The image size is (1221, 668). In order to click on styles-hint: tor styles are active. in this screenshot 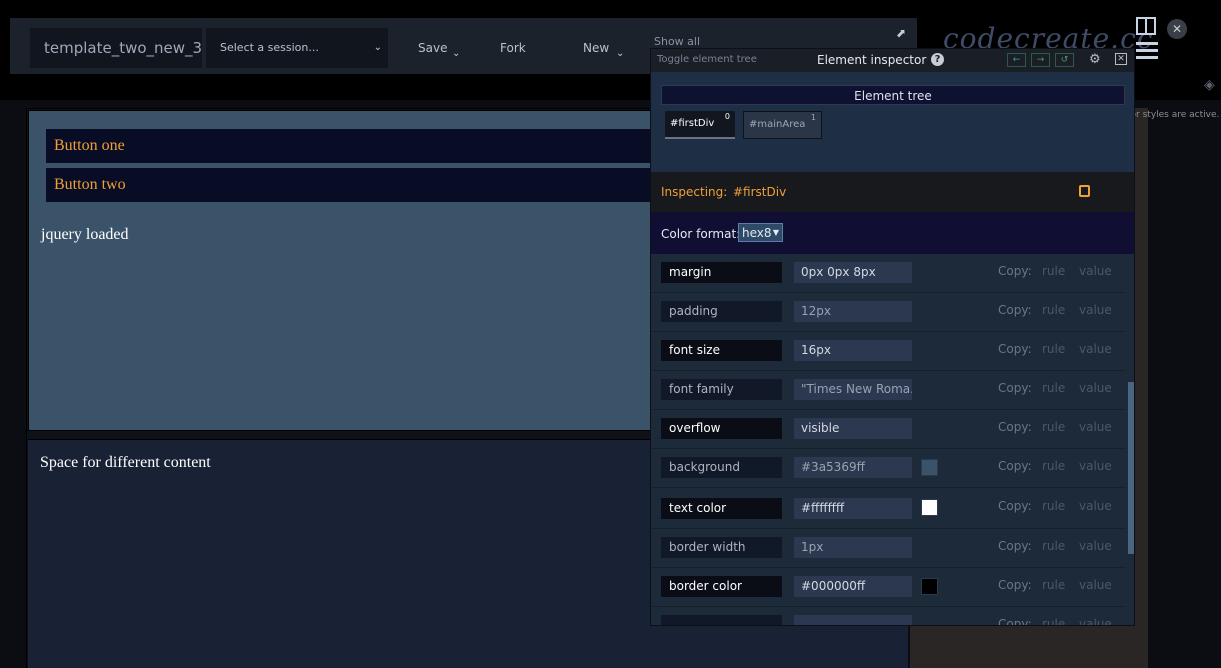, I will do `click(1173, 115)`.